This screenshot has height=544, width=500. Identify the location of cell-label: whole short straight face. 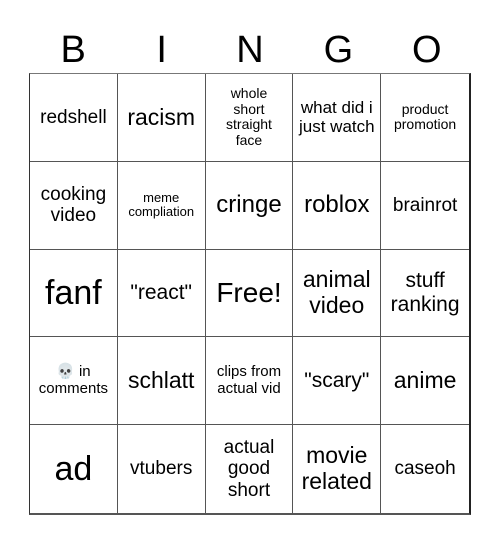
(249, 117).